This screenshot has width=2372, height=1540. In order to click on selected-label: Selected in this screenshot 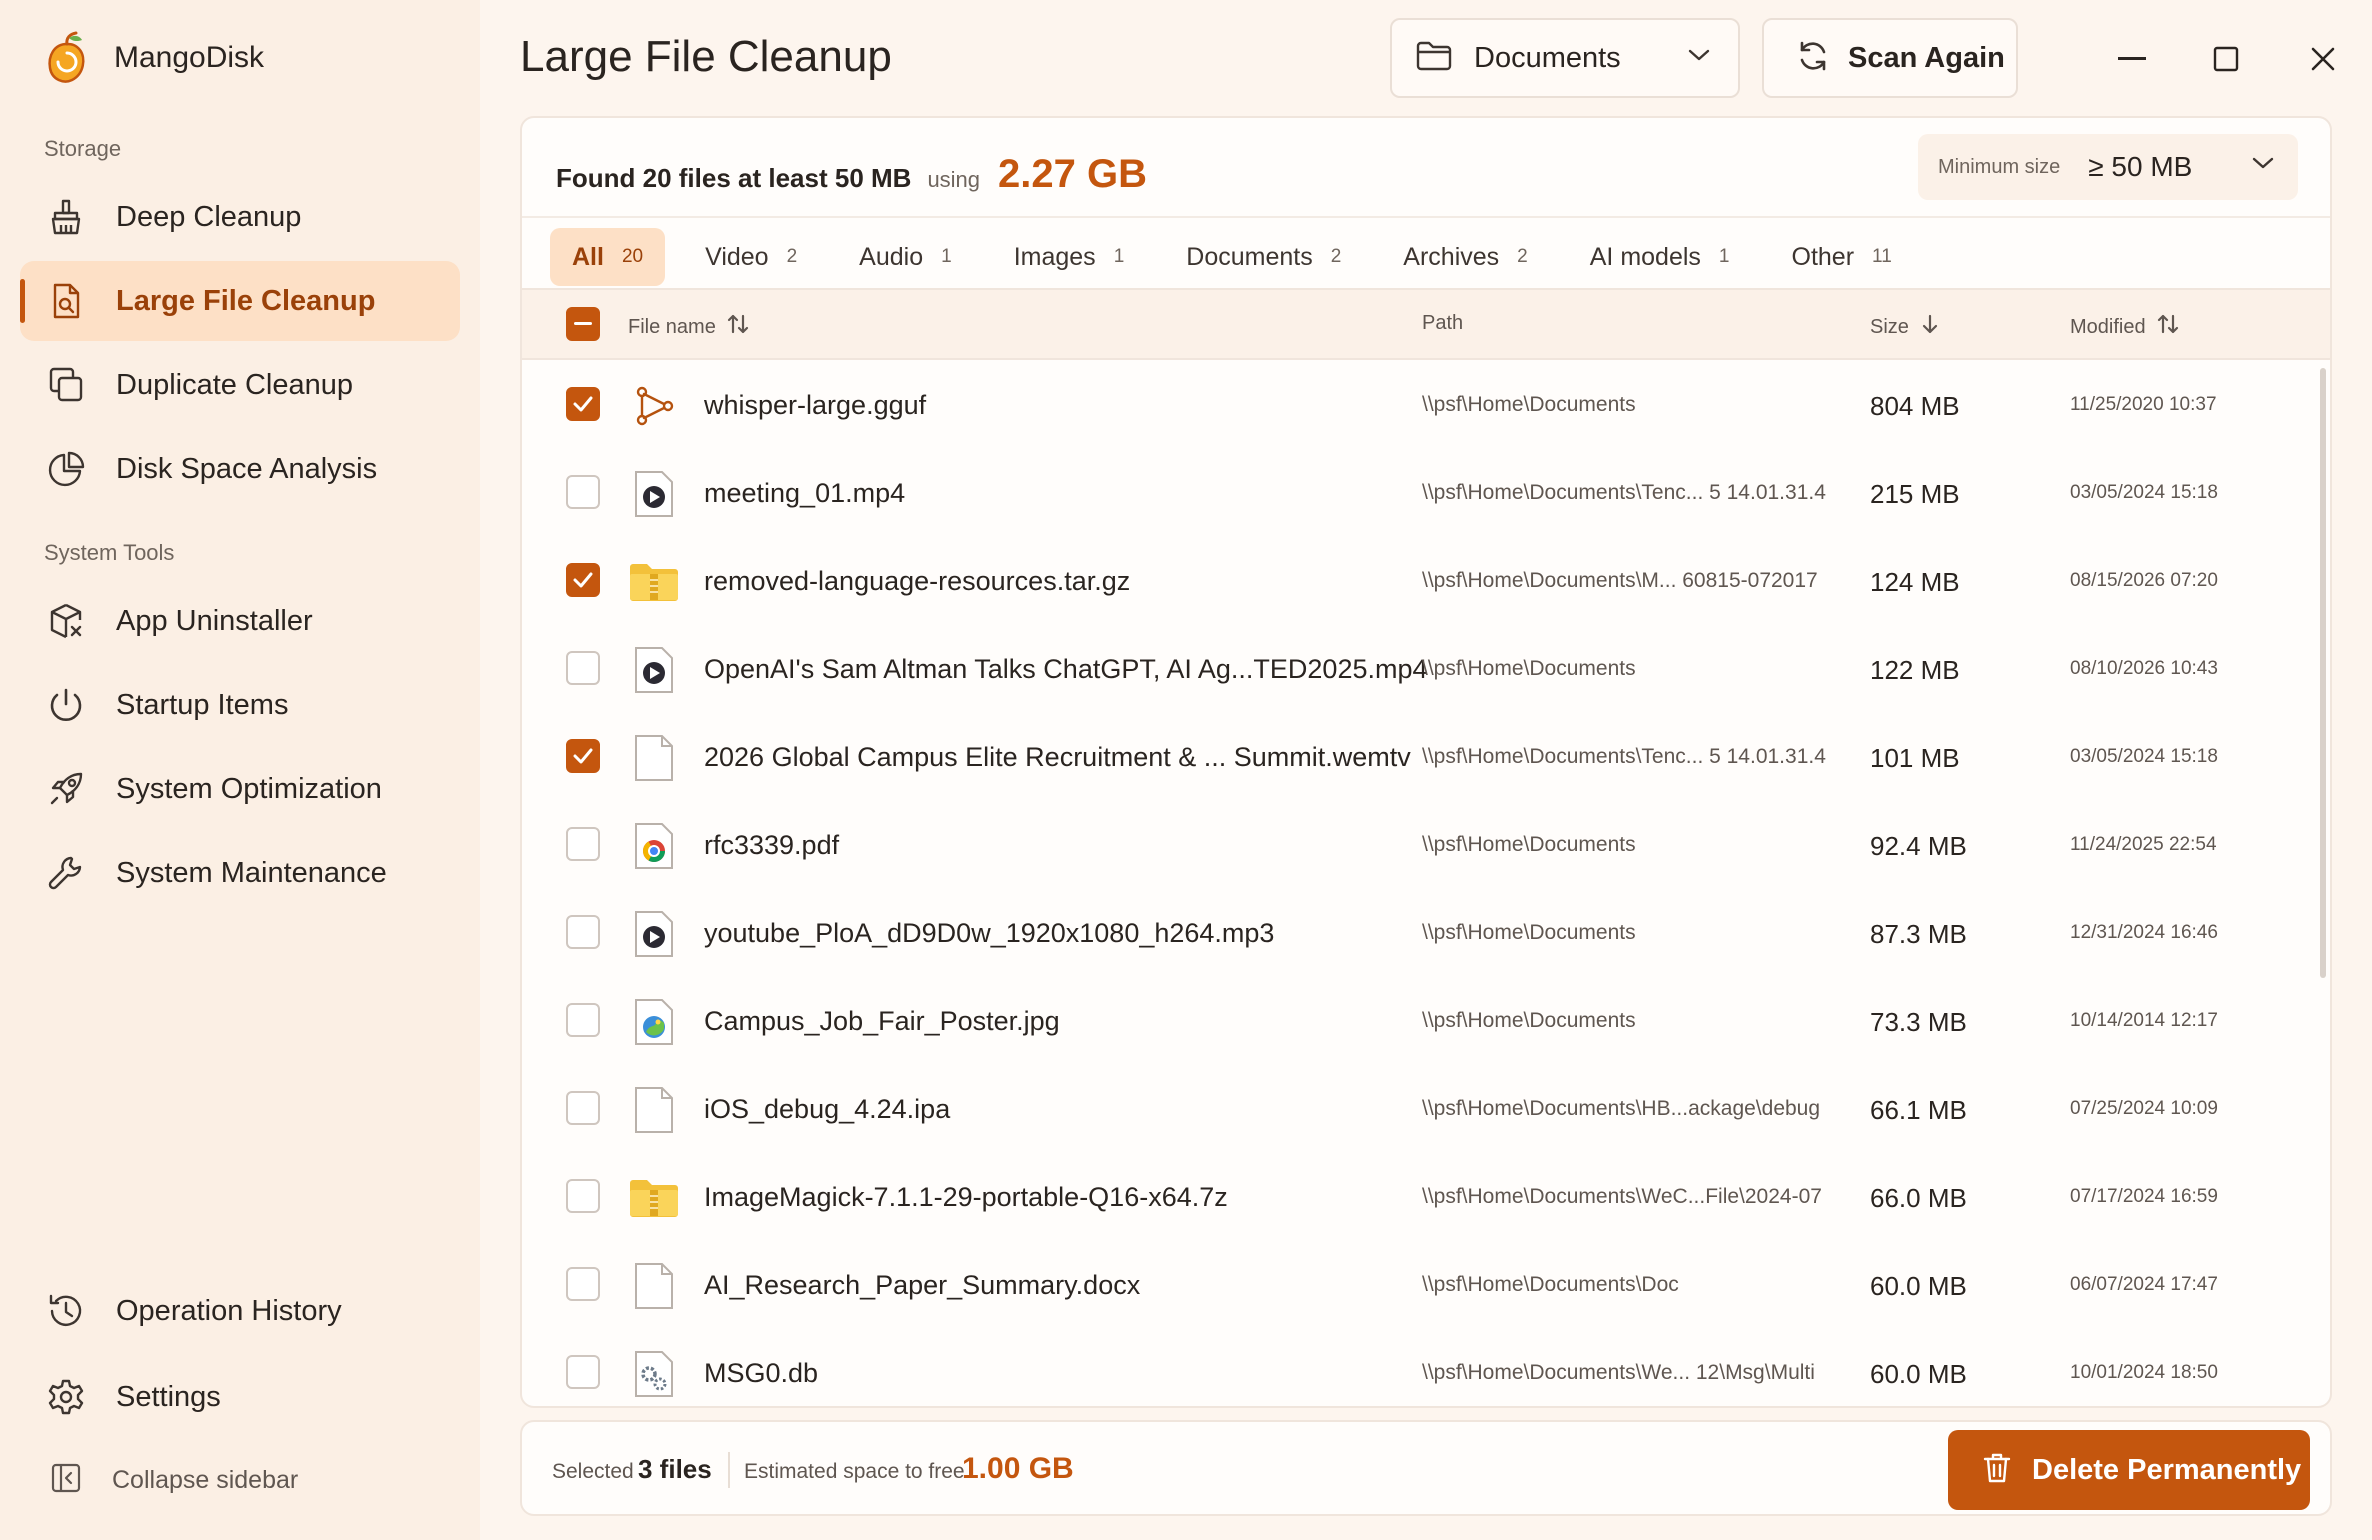, I will do `click(593, 1471)`.